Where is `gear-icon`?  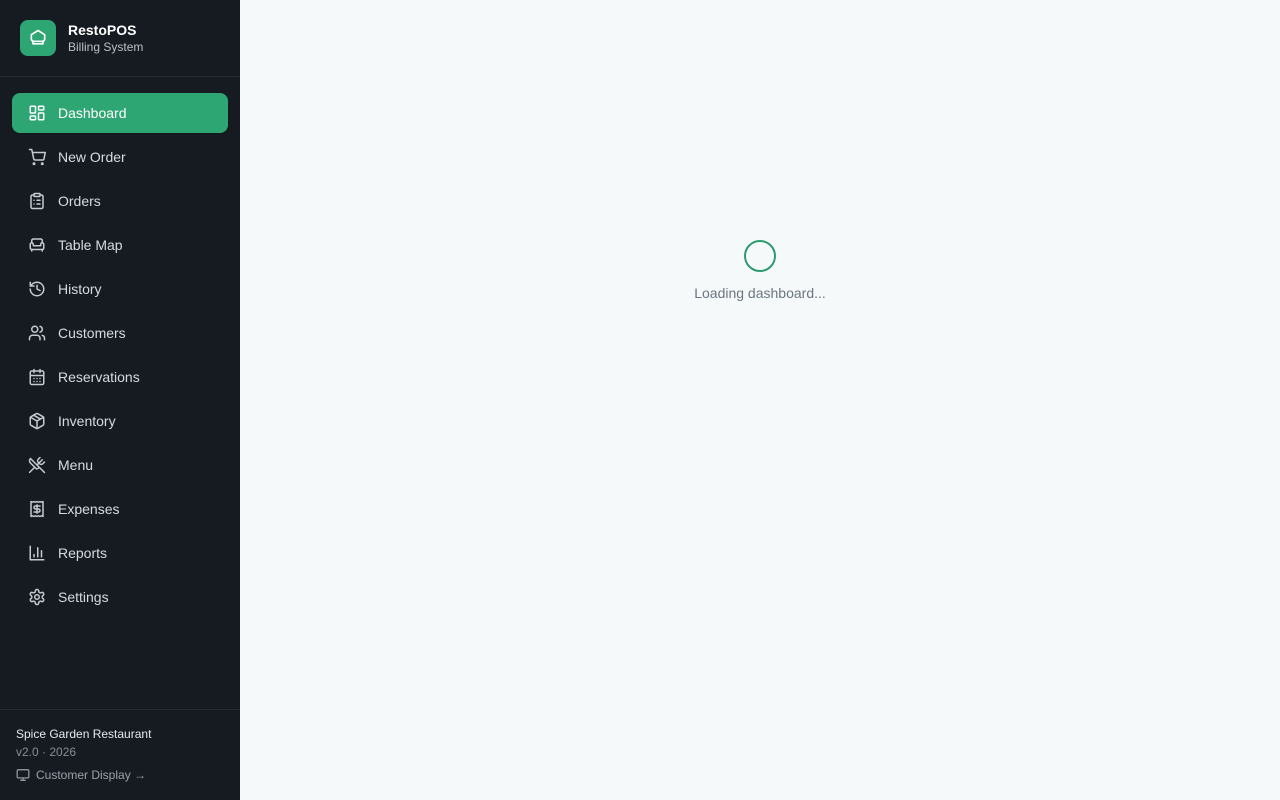 gear-icon is located at coordinates (37, 597).